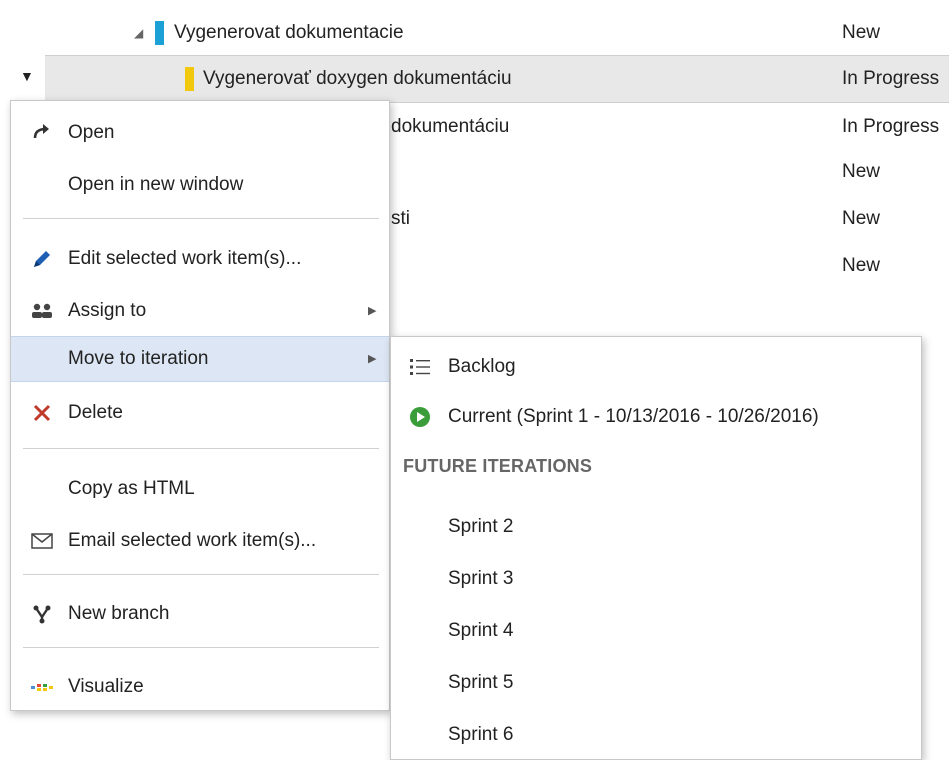 This screenshot has width=949, height=760. What do you see at coordinates (42, 133) in the screenshot?
I see `redo-arrow-icon` at bounding box center [42, 133].